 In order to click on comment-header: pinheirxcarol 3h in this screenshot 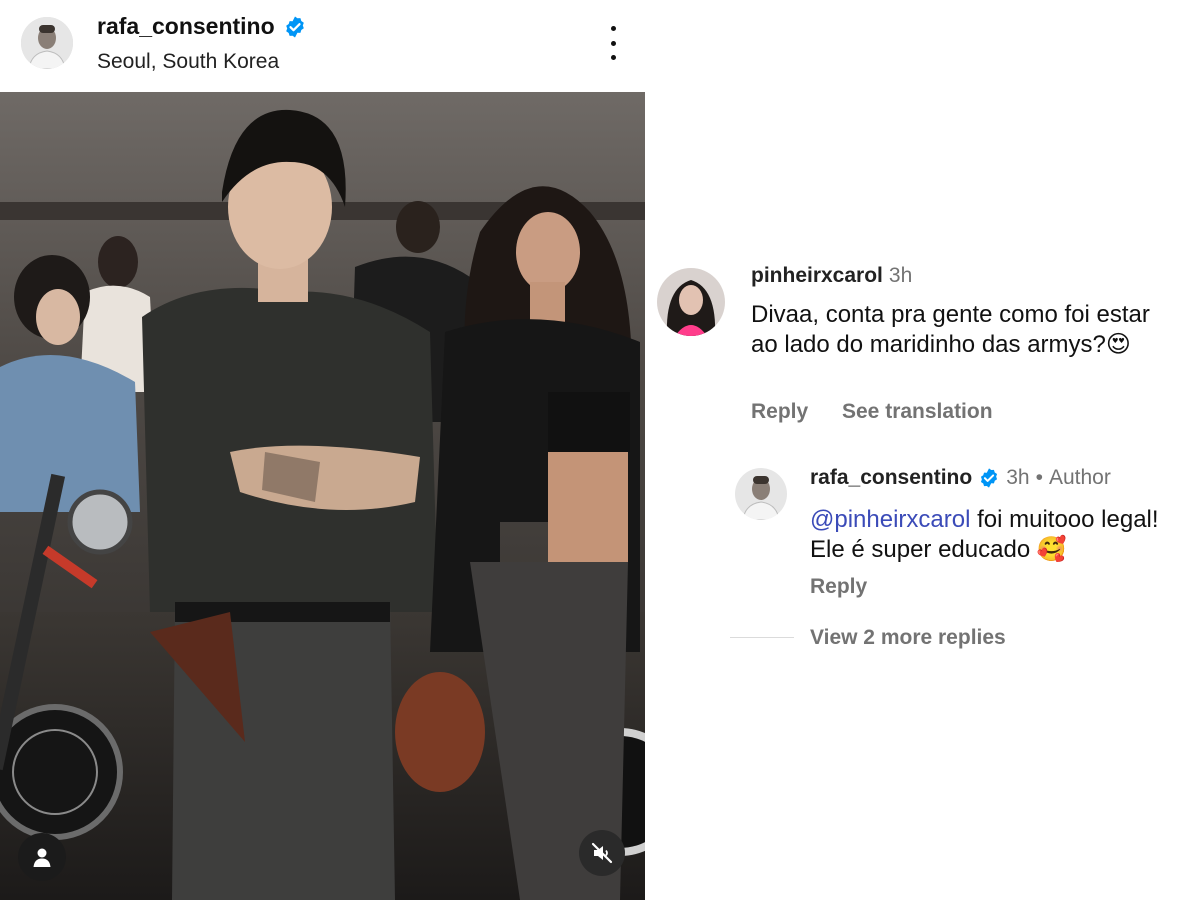, I will do `click(831, 276)`.